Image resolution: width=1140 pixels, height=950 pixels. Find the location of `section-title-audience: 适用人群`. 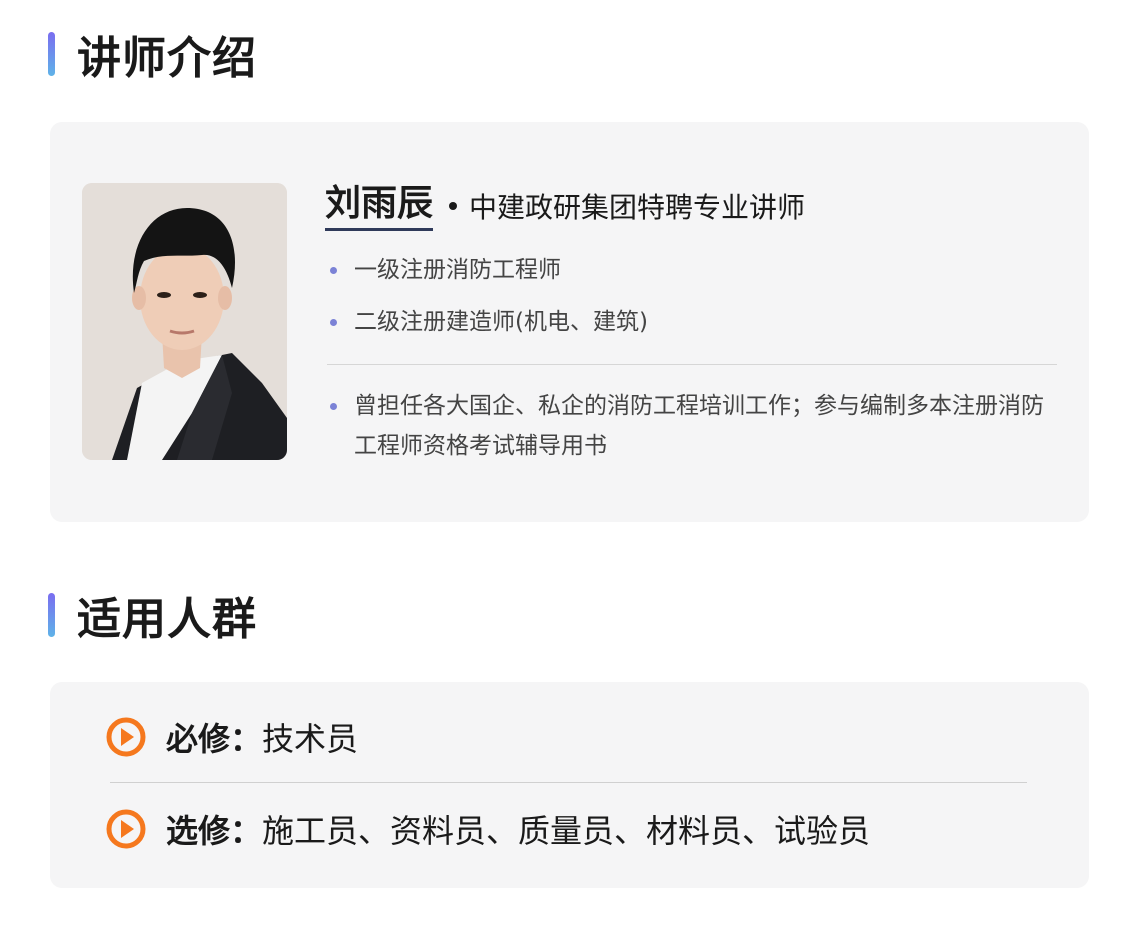

section-title-audience: 适用人群 is located at coordinates (167, 619).